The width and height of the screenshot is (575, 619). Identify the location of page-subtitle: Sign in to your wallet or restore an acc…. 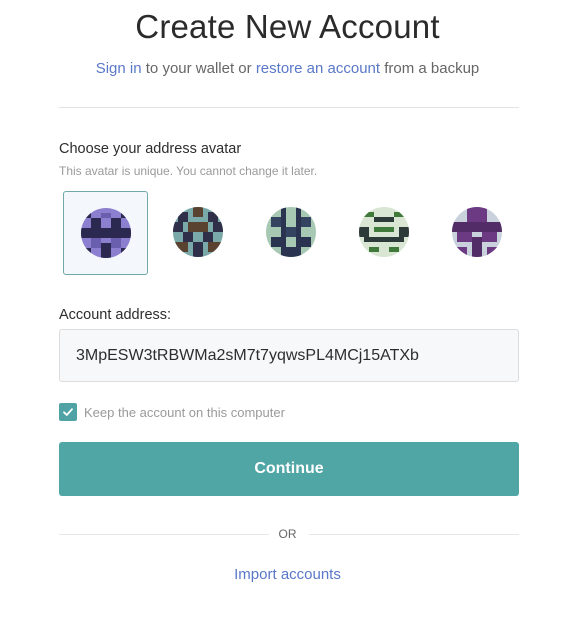
(287, 68).